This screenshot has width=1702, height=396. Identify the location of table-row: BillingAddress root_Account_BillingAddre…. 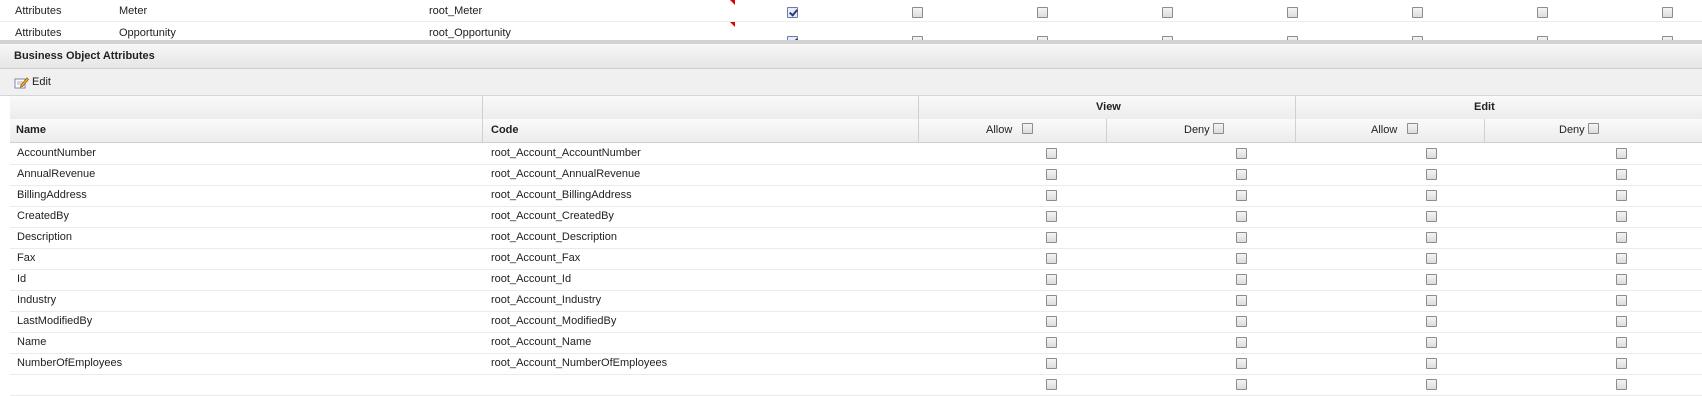
(856, 196).